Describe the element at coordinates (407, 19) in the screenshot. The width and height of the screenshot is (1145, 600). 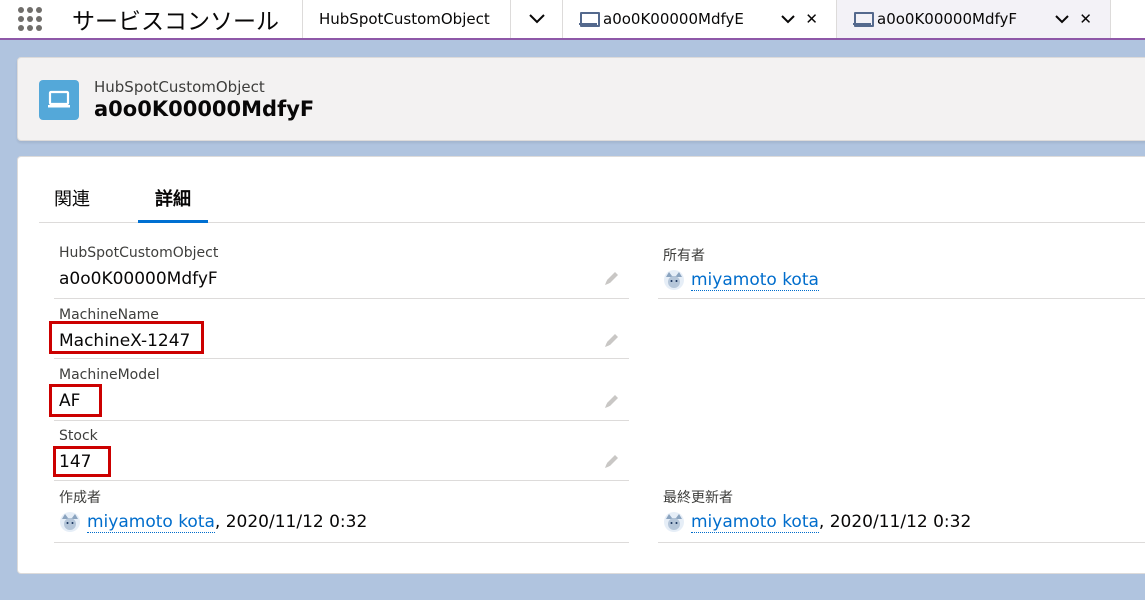
I see `tab-object-home: HubSpotCustomObject` at that location.